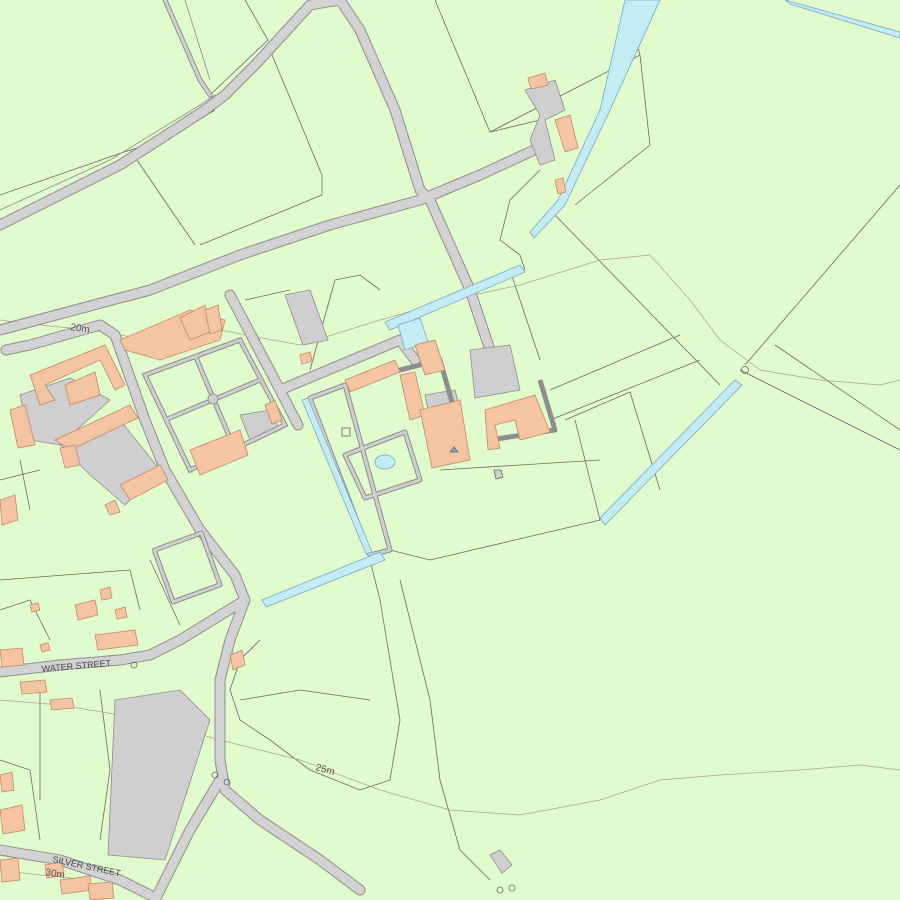 The image size is (900, 900). Describe the element at coordinates (213, 399) in the screenshot. I see `garden-fountain` at that location.